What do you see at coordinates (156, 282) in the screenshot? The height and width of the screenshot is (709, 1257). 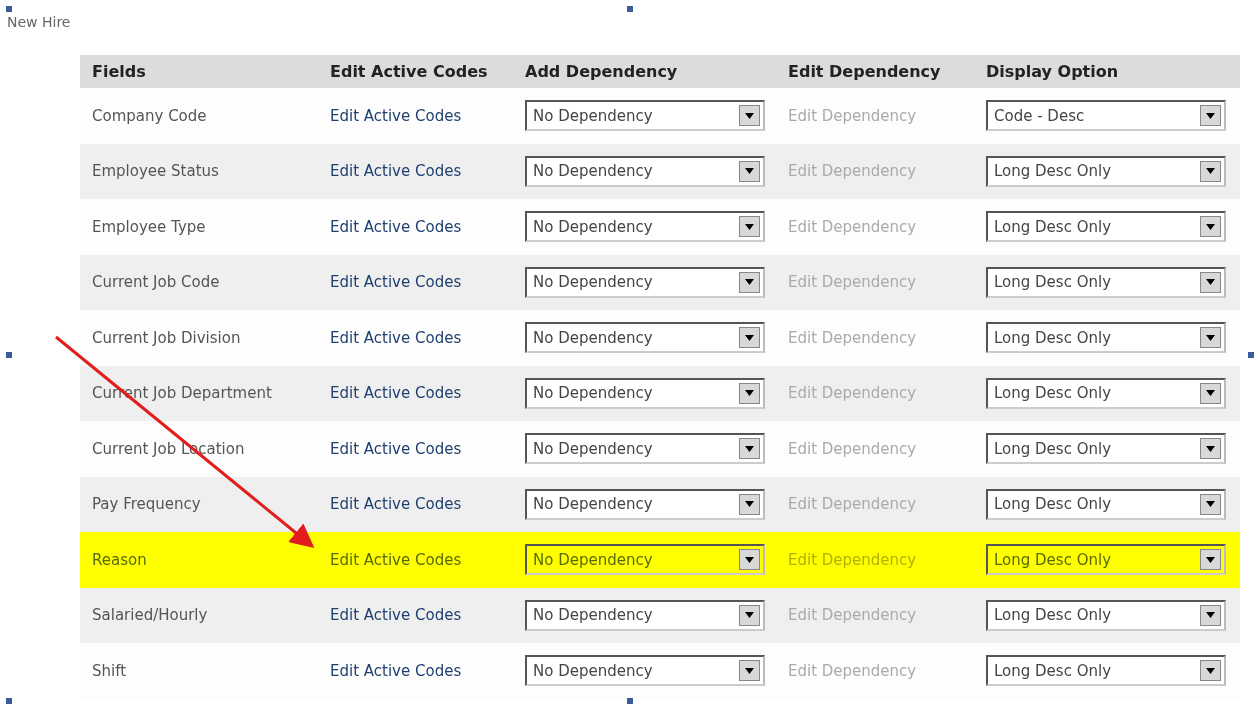 I see `field-name: Current Job Code` at bounding box center [156, 282].